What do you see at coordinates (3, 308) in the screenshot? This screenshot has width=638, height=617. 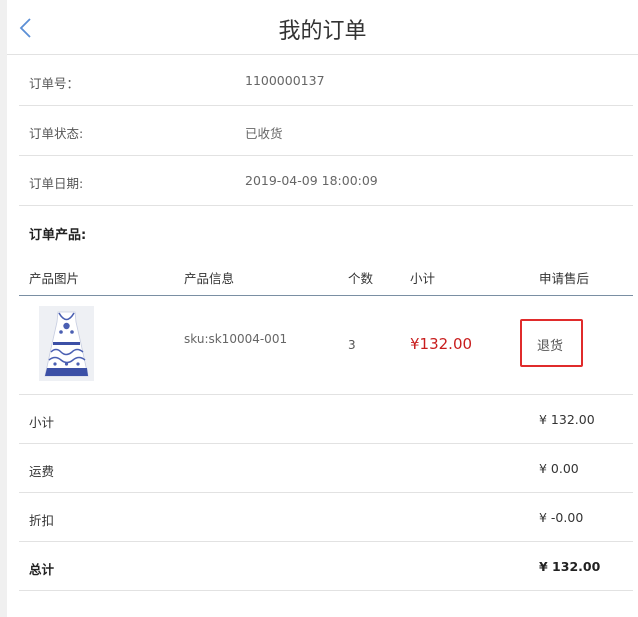 I see `left-rail` at bounding box center [3, 308].